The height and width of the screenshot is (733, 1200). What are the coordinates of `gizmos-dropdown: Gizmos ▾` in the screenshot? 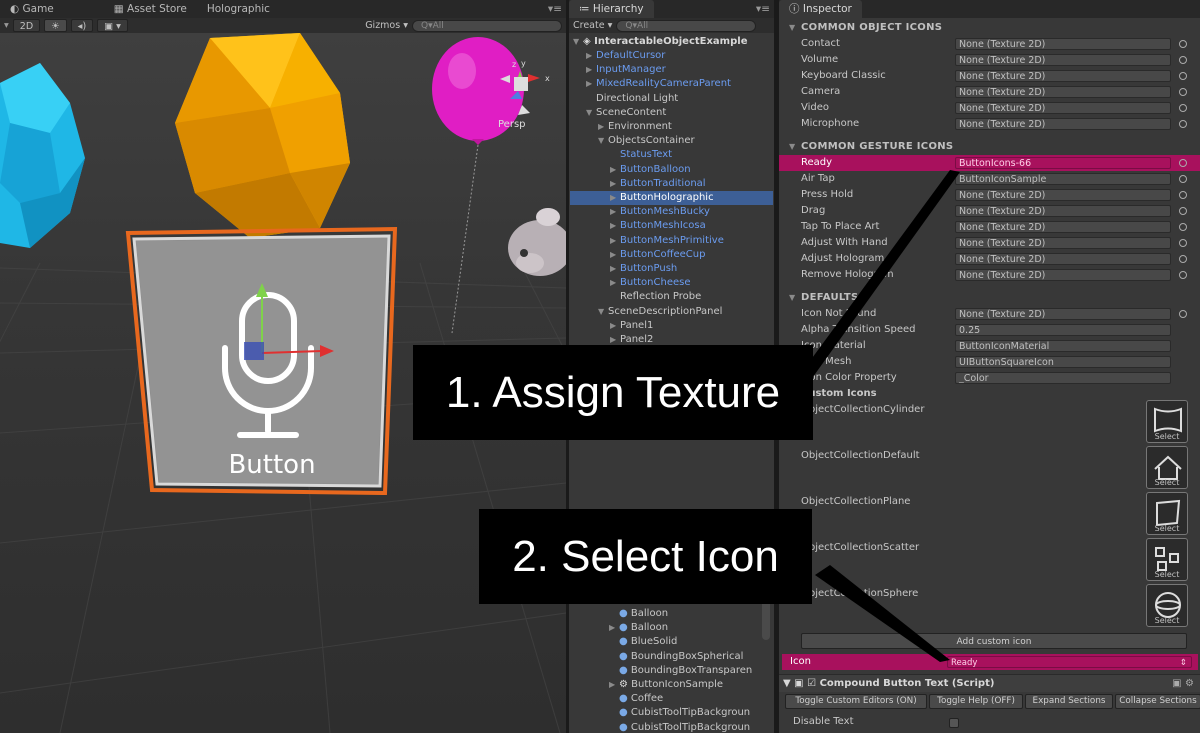 It's located at (386, 25).